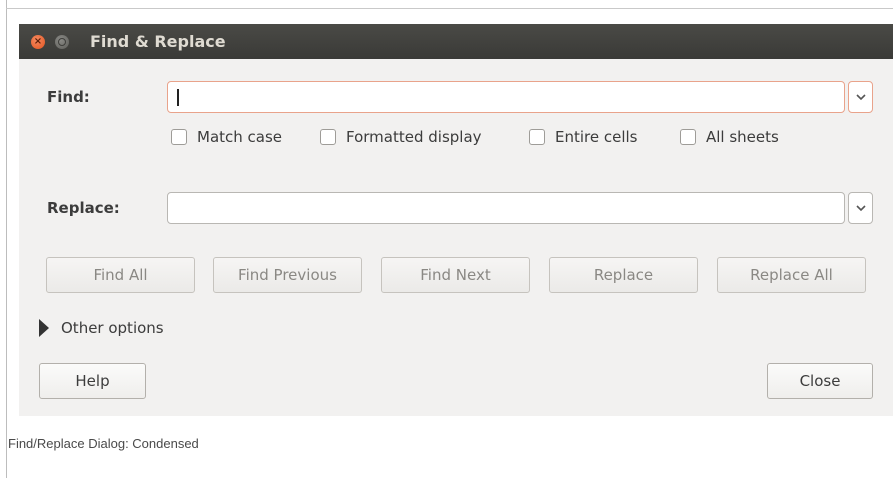 Image resolution: width=893 pixels, height=478 pixels. Describe the element at coordinates (6, 239) in the screenshot. I see `frame-border-left` at that location.